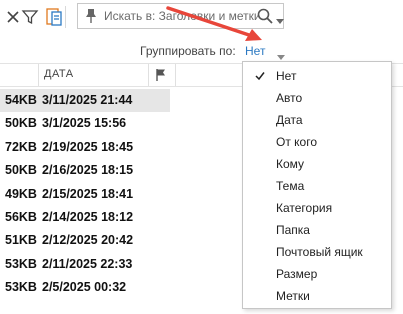 The image size is (403, 314). What do you see at coordinates (304, 208) in the screenshot?
I see `menu-item-label: Категория` at bounding box center [304, 208].